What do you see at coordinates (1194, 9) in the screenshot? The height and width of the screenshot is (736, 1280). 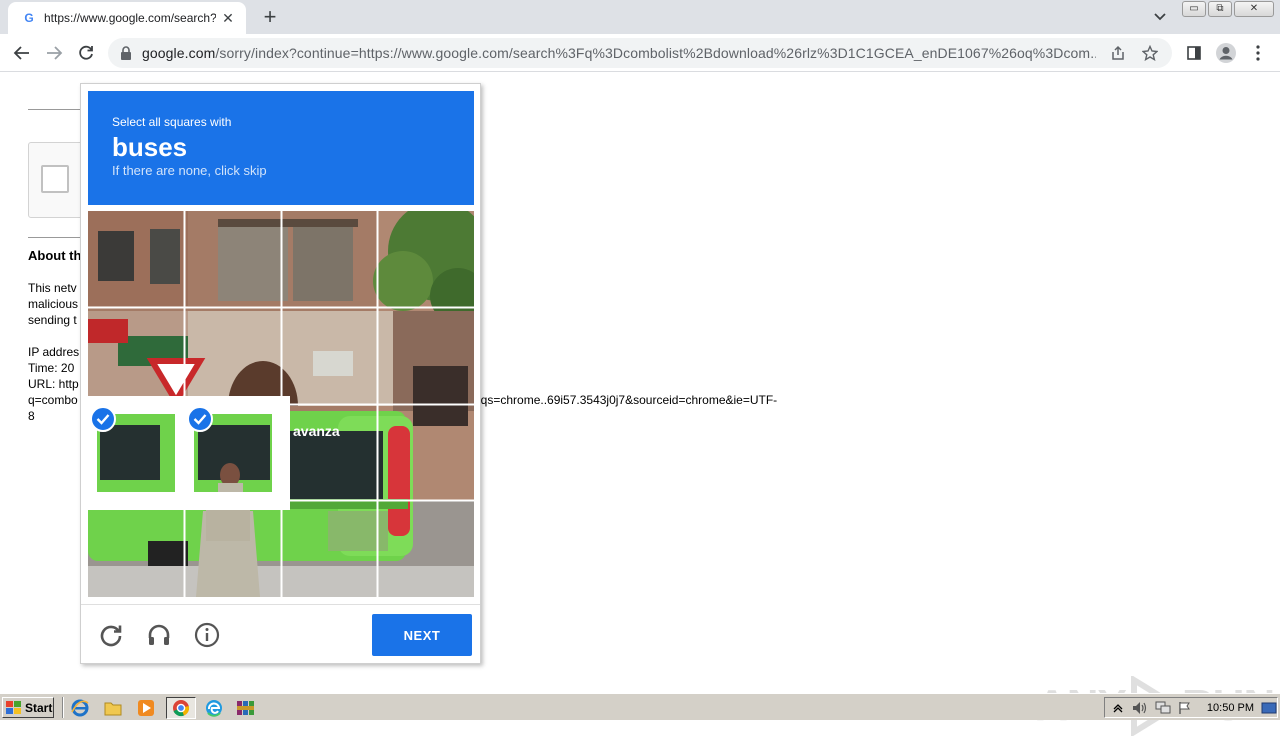 I see `minimize-button: ▭` at bounding box center [1194, 9].